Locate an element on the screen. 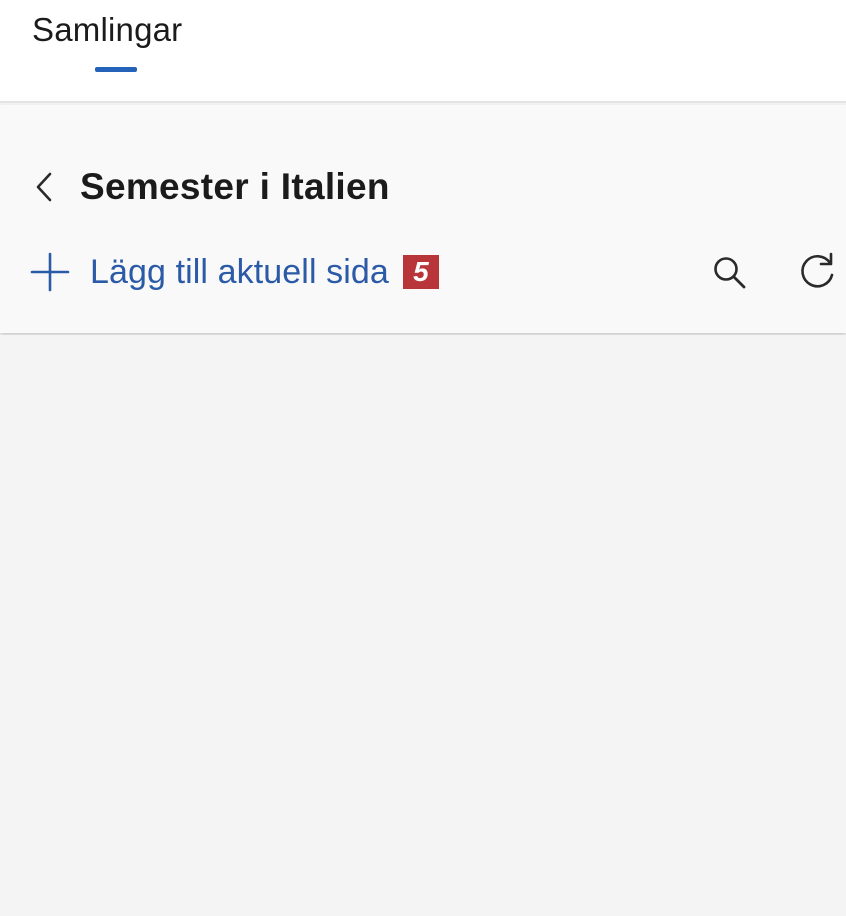 The height and width of the screenshot is (916, 846). active-tab-indicator is located at coordinates (116, 69).